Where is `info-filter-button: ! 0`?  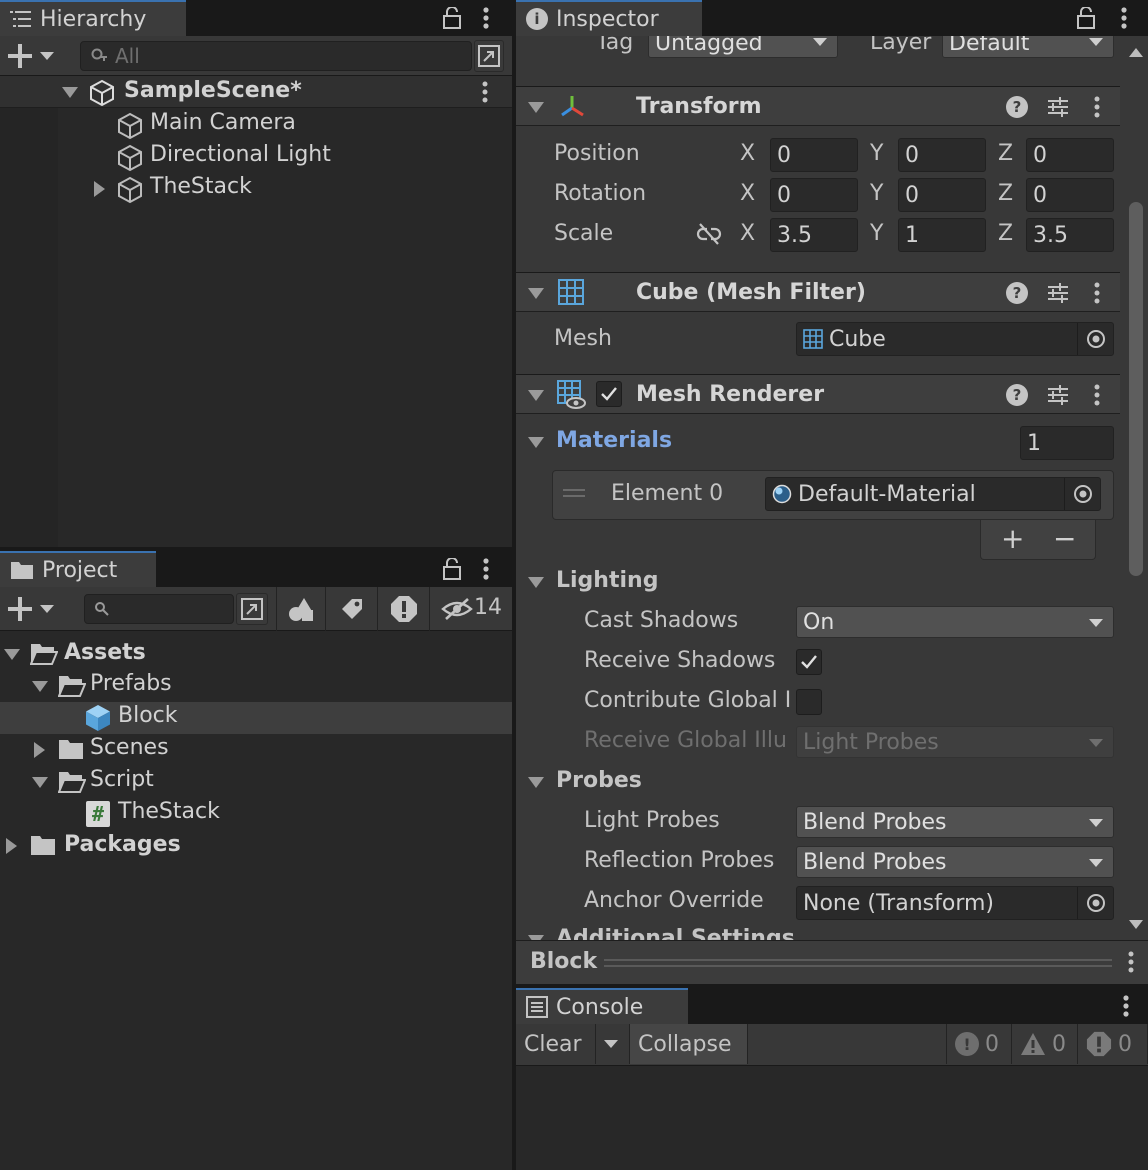 info-filter-button: ! 0 is located at coordinates (979, 1044).